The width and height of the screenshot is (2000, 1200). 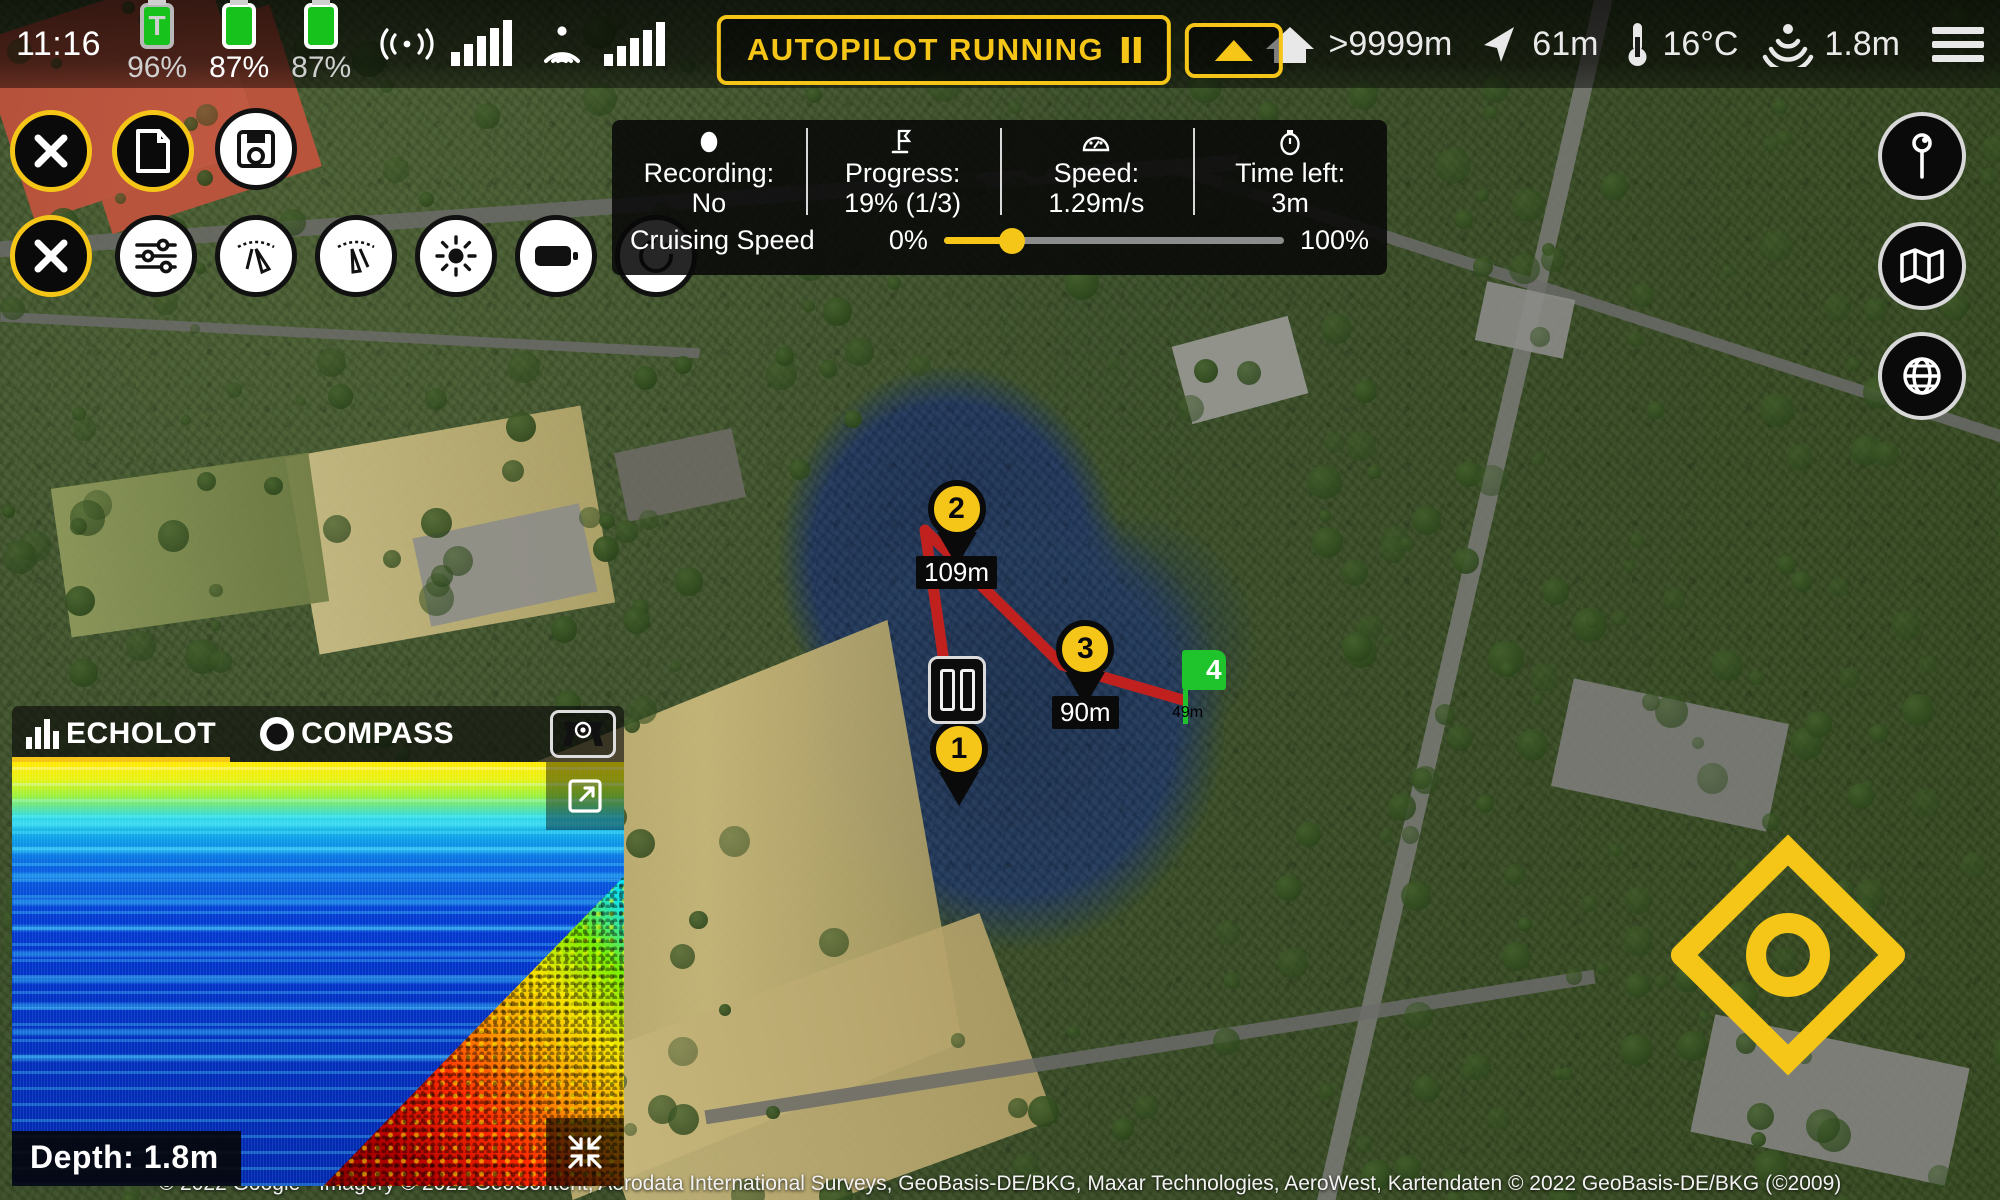 I want to click on add-waypoint-button, so click(x=1922, y=156).